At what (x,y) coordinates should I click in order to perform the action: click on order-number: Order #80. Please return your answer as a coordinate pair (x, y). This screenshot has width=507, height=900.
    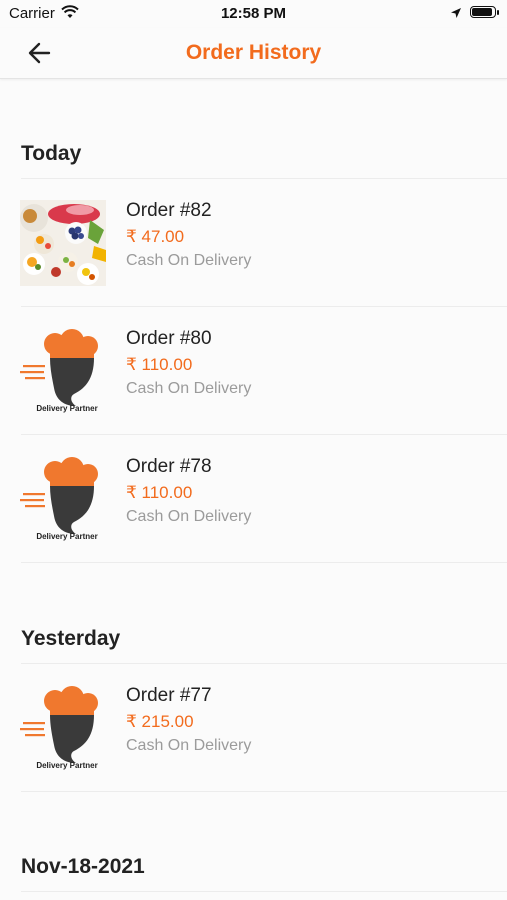
    Looking at the image, I should click on (169, 338).